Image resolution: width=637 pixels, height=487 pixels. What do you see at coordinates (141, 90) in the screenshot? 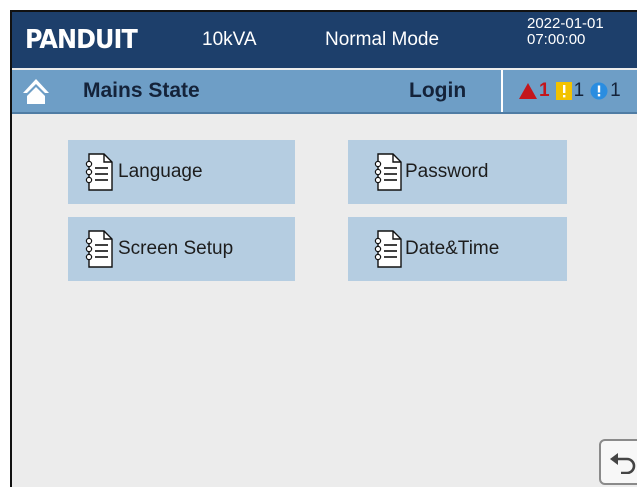
I see `system-state-label: Mains State` at bounding box center [141, 90].